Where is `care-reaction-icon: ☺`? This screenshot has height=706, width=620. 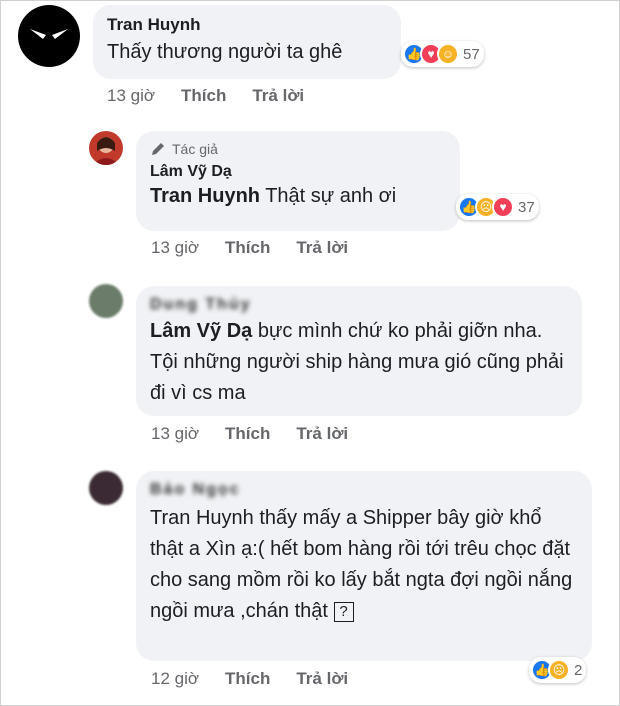 care-reaction-icon: ☺ is located at coordinates (448, 54).